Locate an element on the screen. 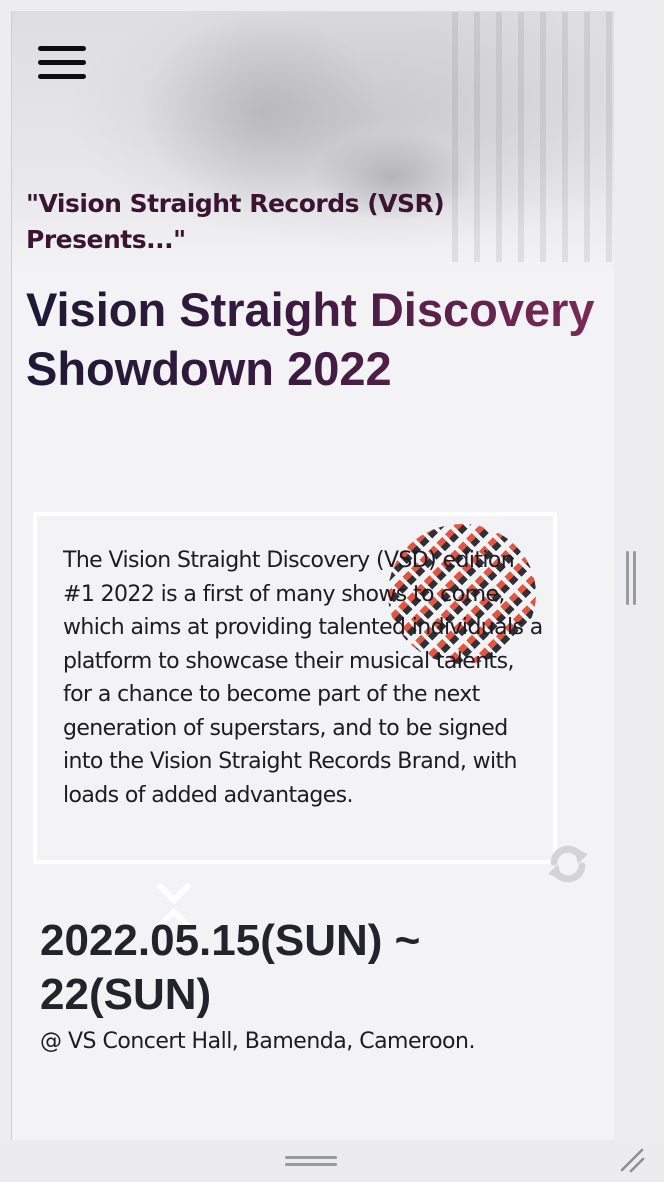 The height and width of the screenshot is (1182, 664). event-date: 2022.05.15(SUN) ~ 22(SUN) is located at coordinates (230, 967).